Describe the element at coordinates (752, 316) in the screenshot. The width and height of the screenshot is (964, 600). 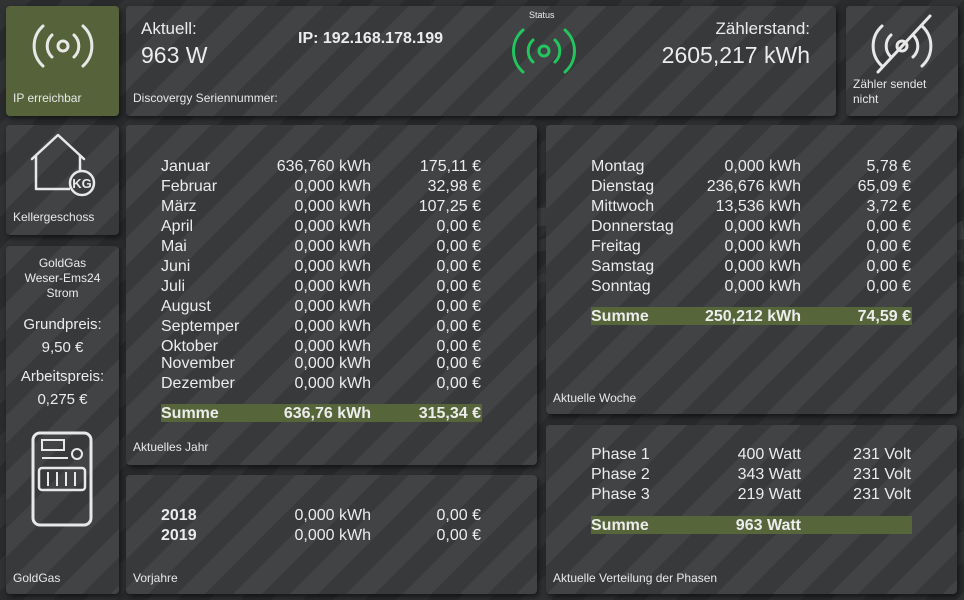
I see `week-sum-kwh: 250,212 kWh` at that location.